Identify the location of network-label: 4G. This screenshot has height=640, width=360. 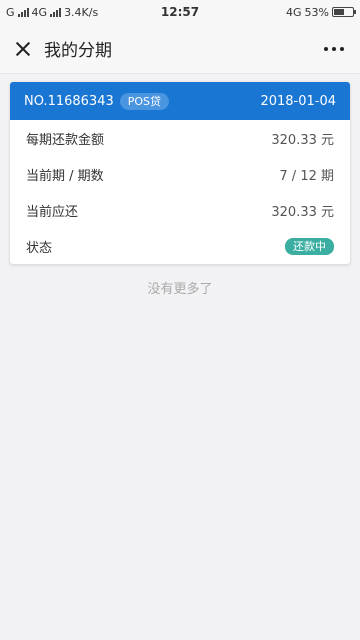
(39, 12).